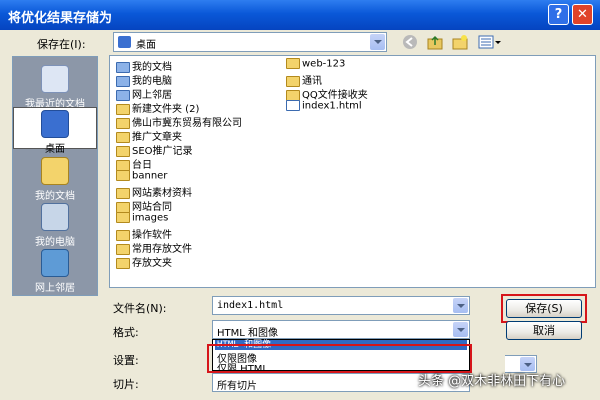 The image size is (600, 400). I want to click on list-item: index1.html, so click(324, 107).